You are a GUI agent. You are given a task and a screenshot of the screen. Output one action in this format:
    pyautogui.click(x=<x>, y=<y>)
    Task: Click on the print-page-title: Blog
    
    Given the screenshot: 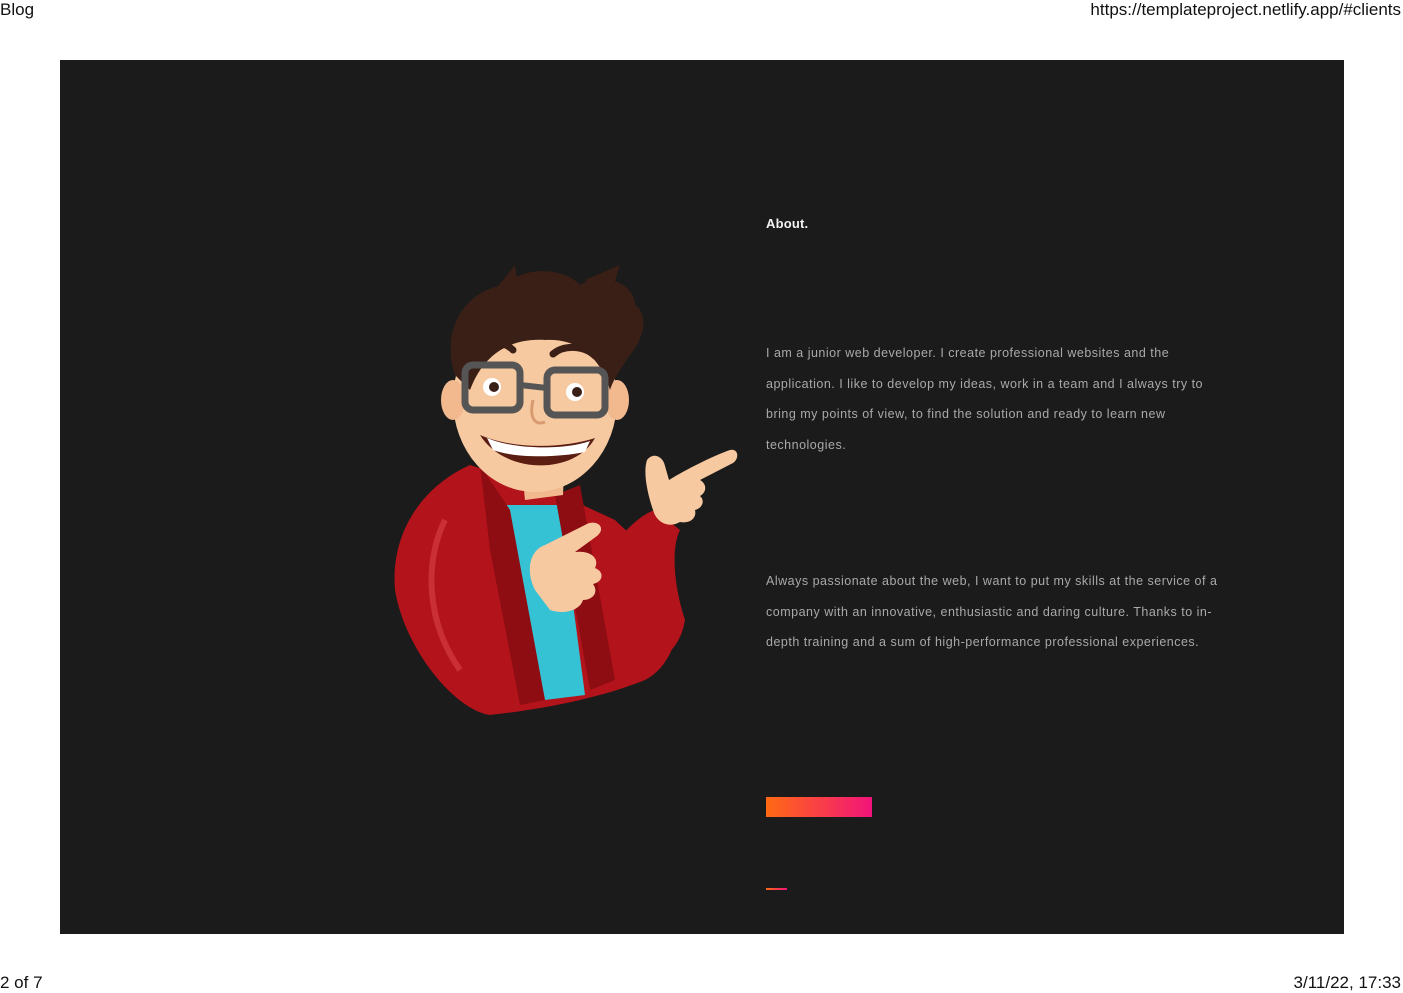 What is the action you would take?
    pyautogui.click(x=17, y=9)
    